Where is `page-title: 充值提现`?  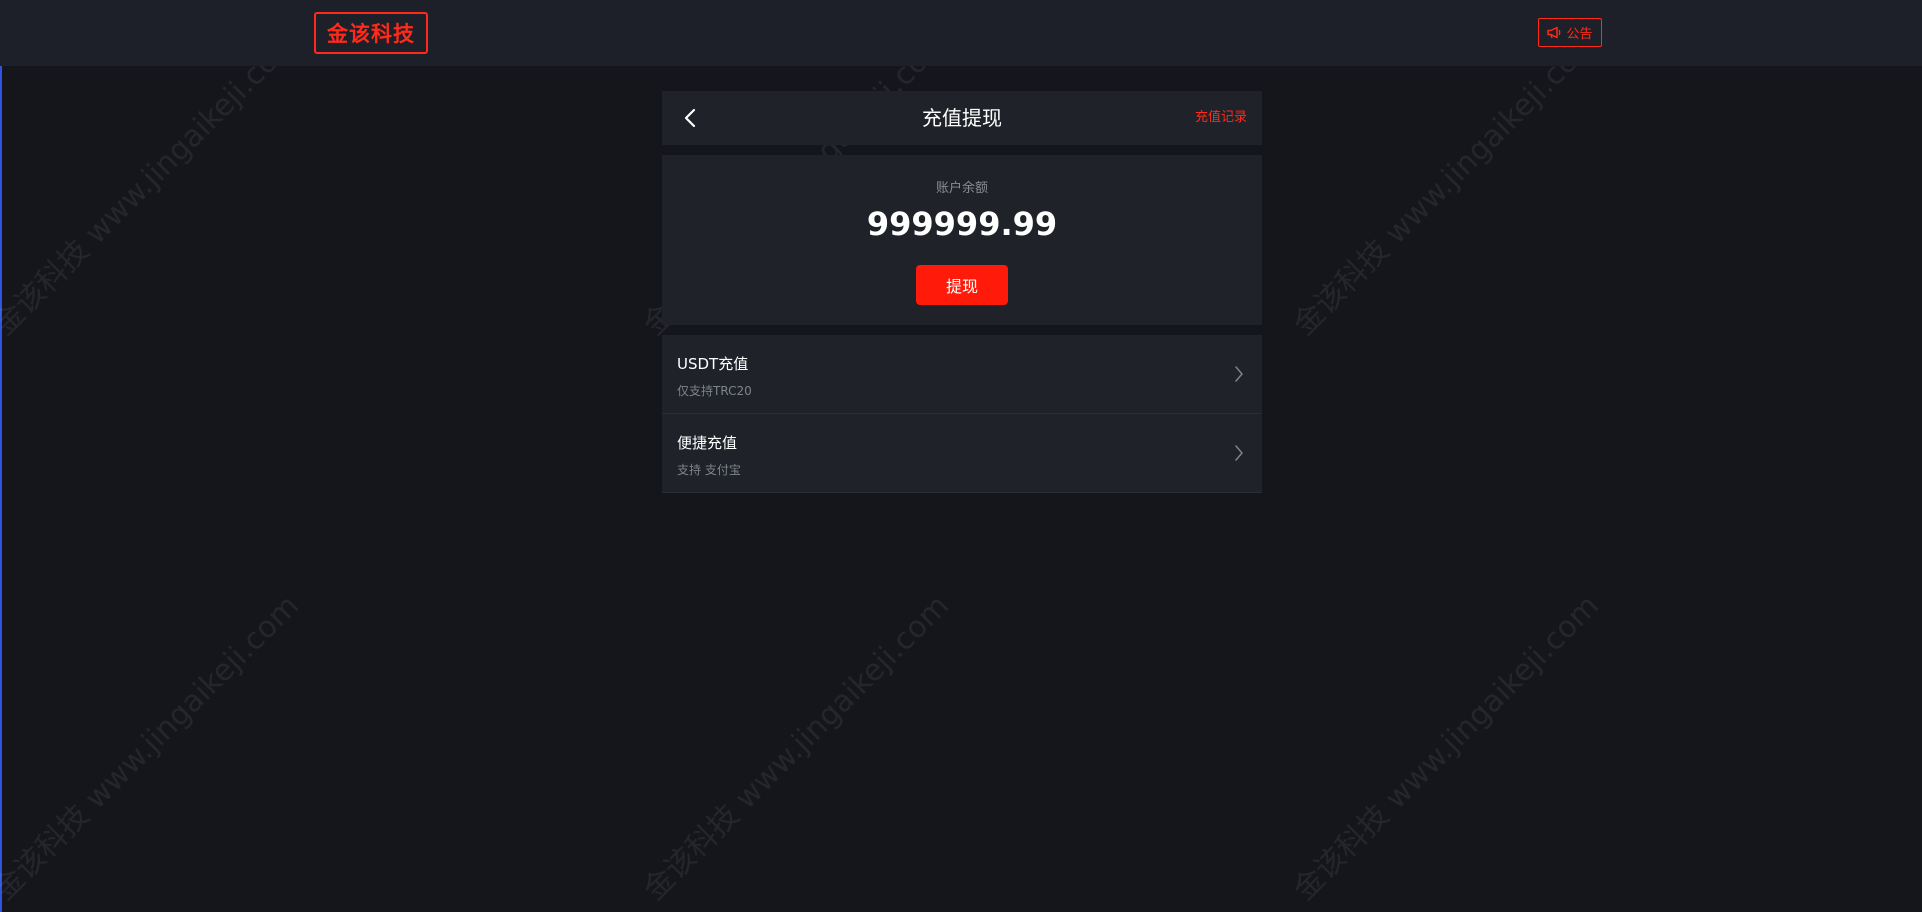
page-title: 充值提现 is located at coordinates (962, 118).